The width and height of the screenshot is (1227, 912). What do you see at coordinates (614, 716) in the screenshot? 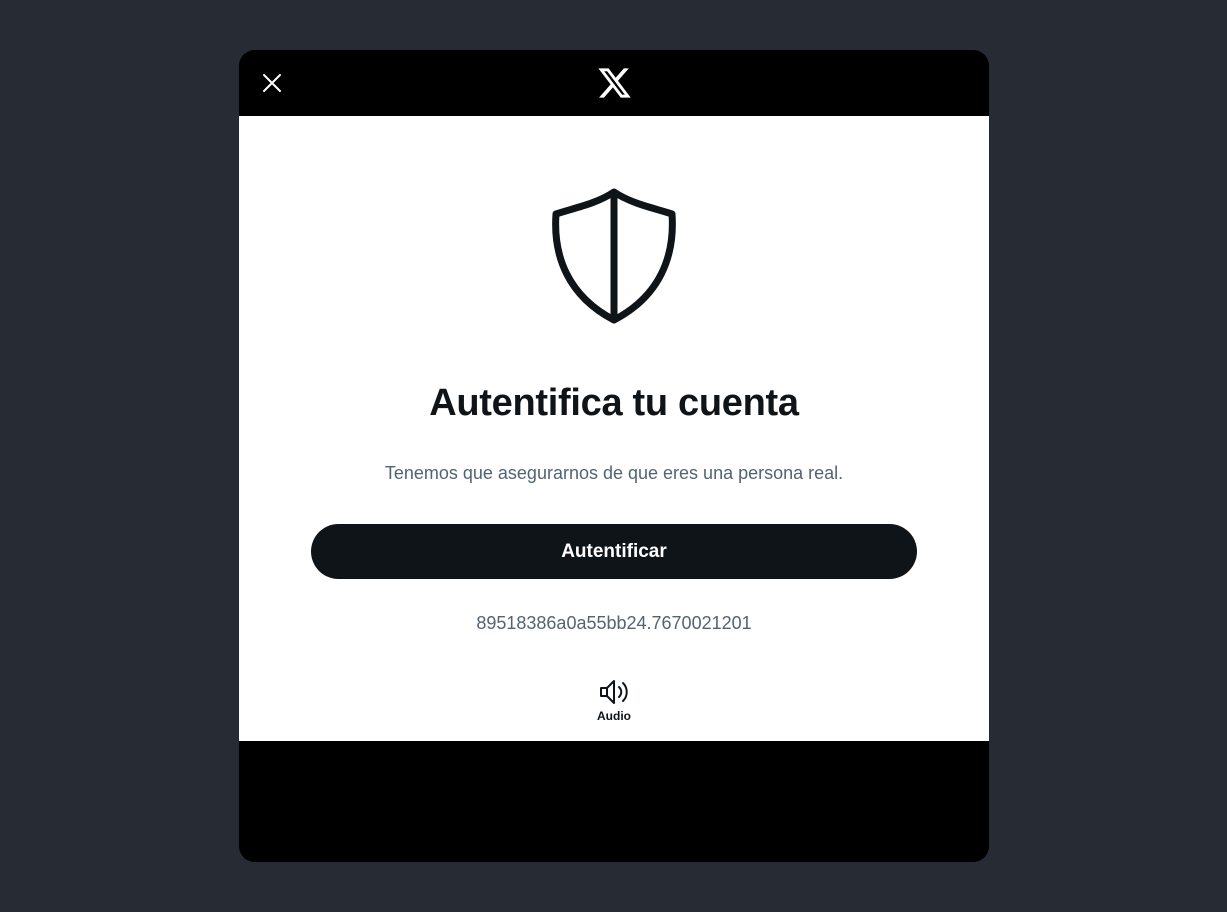
I see `audio-label: Audio` at bounding box center [614, 716].